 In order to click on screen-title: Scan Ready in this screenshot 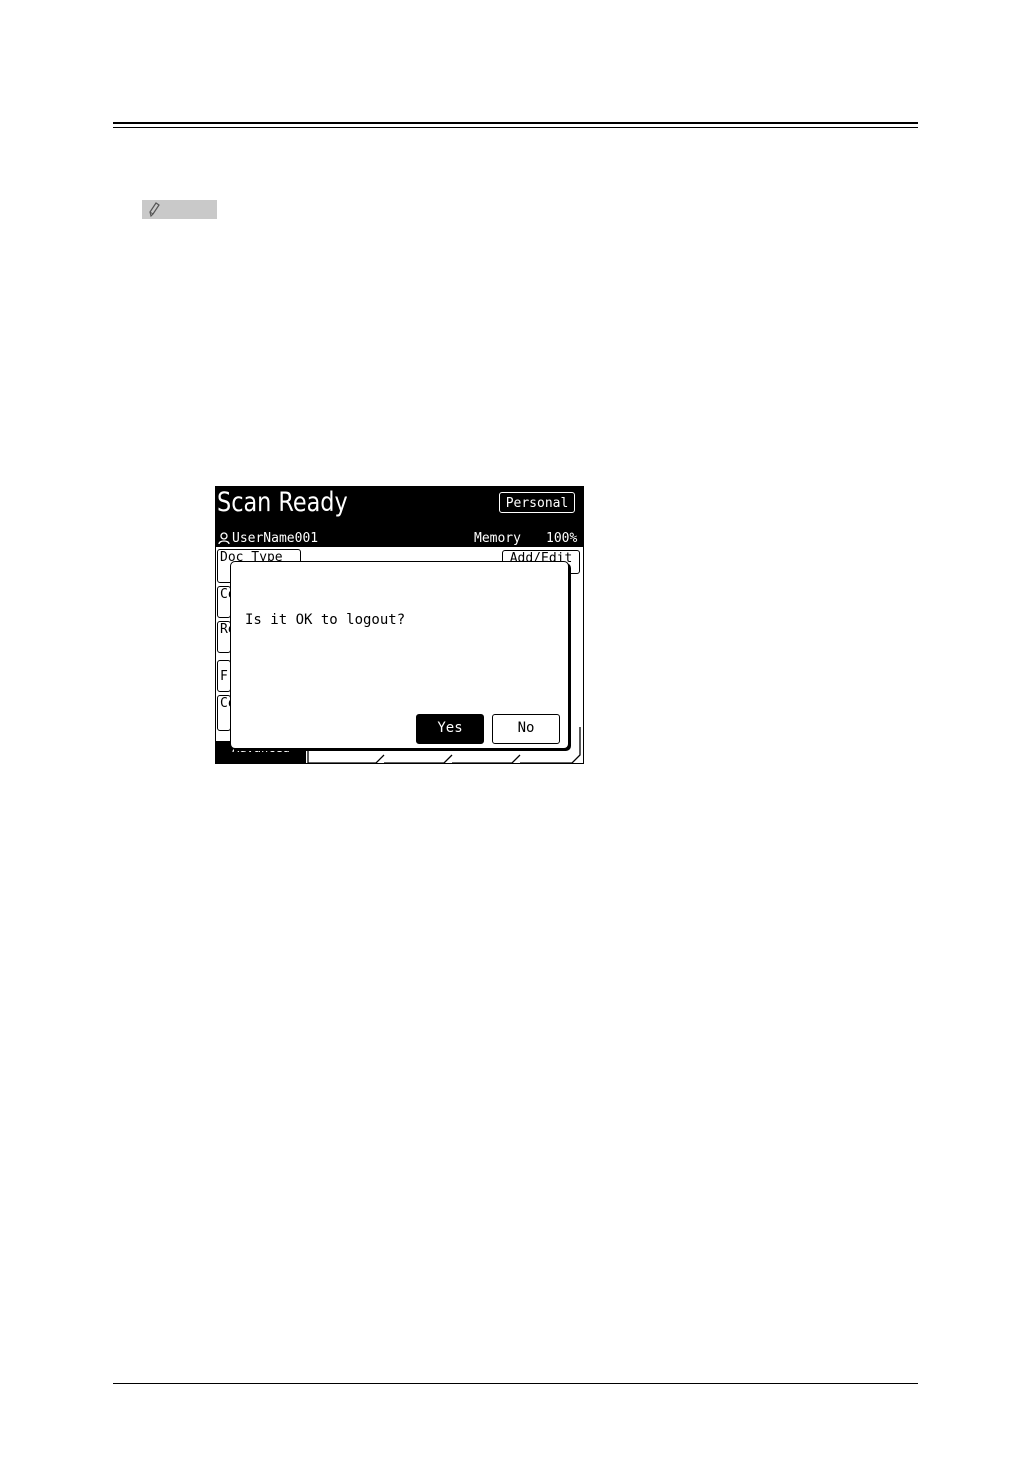, I will do `click(282, 502)`.